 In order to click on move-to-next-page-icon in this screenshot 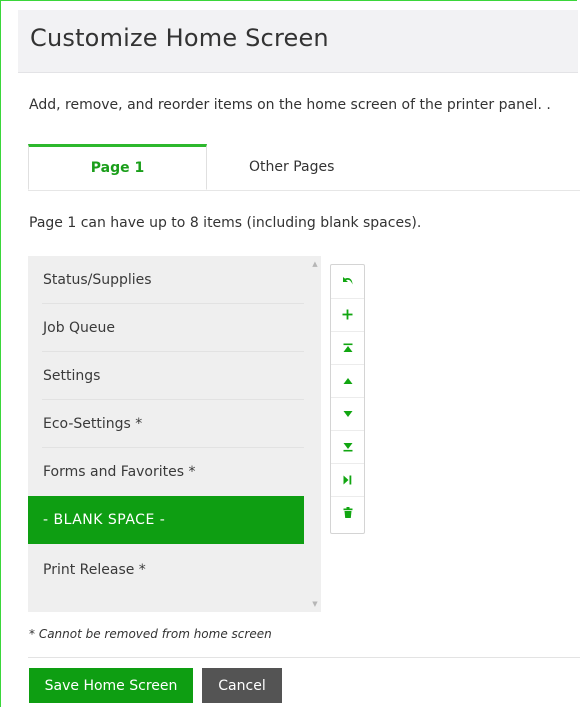, I will do `click(347, 479)`.